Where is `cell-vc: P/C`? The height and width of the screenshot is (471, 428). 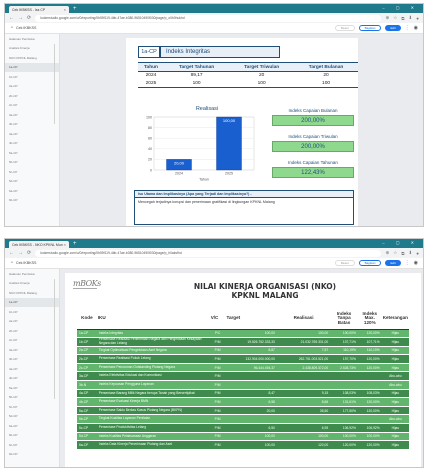
cell-vc: P/C is located at coordinates (217, 334).